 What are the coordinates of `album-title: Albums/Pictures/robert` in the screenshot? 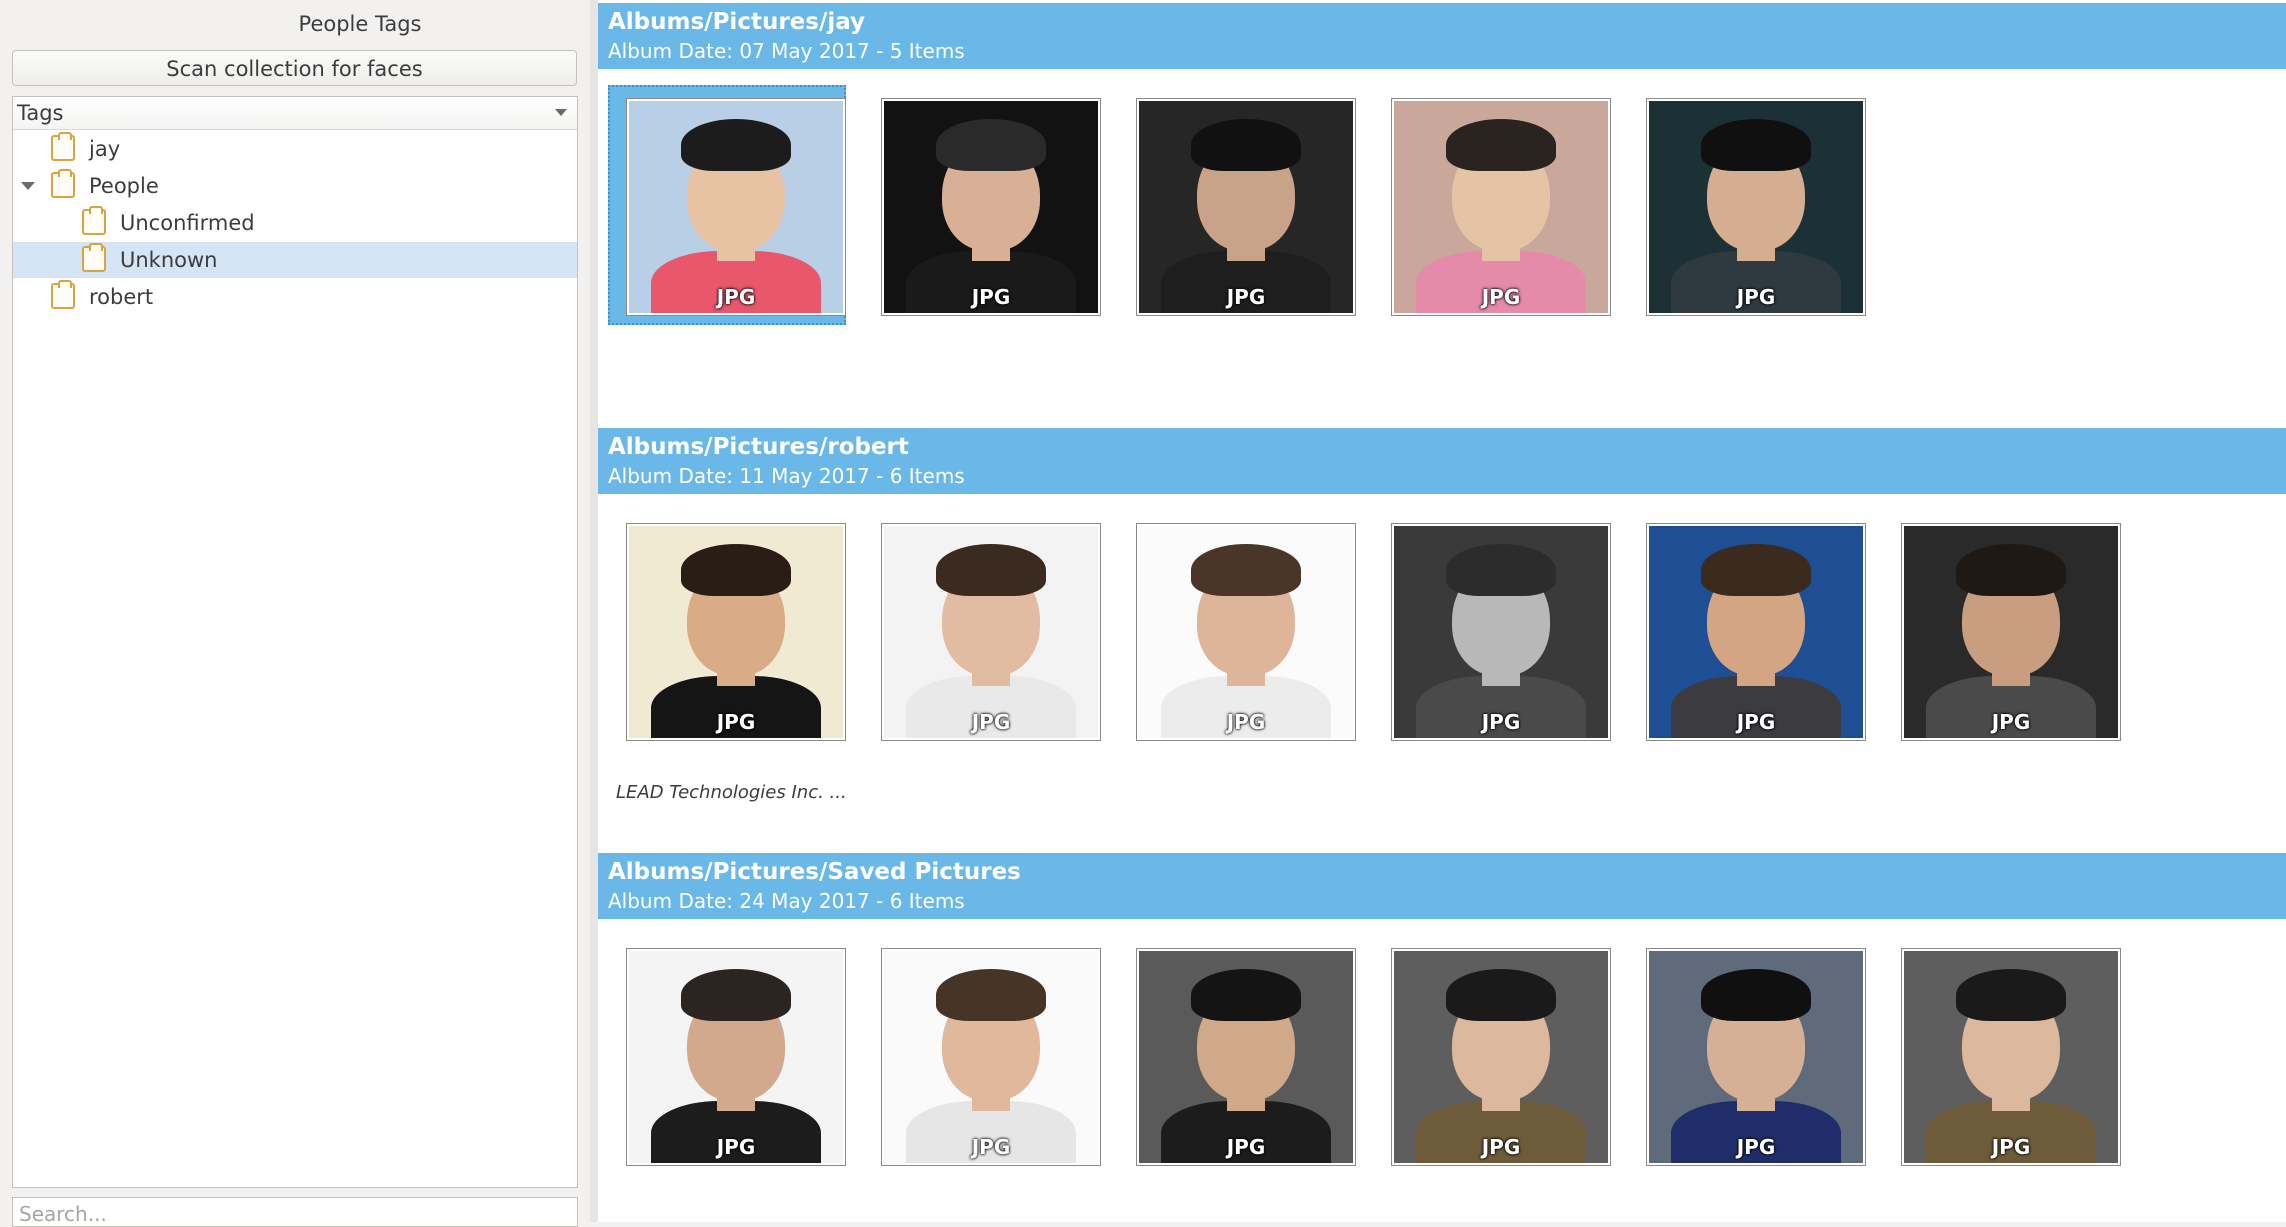 It's located at (758, 447).